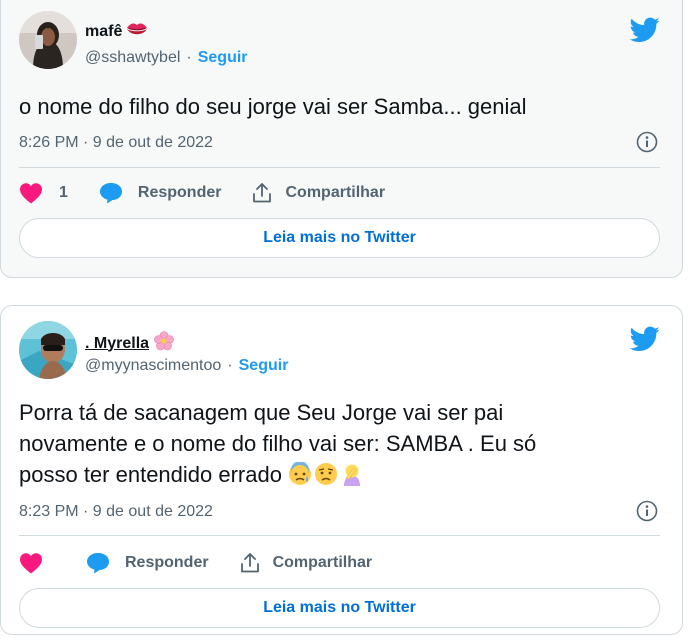  I want to click on lips-icon, so click(137, 31).